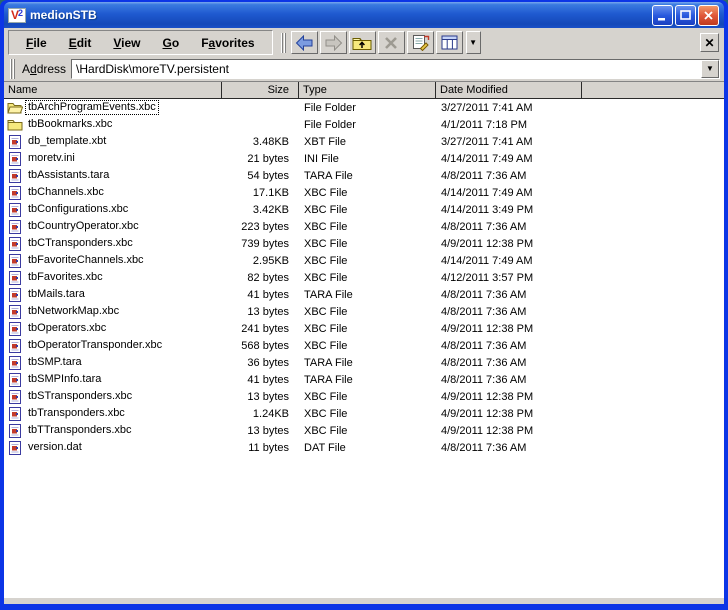 The width and height of the screenshot is (728, 610). Describe the element at coordinates (661, 18) in the screenshot. I see `minimize-icon` at that location.